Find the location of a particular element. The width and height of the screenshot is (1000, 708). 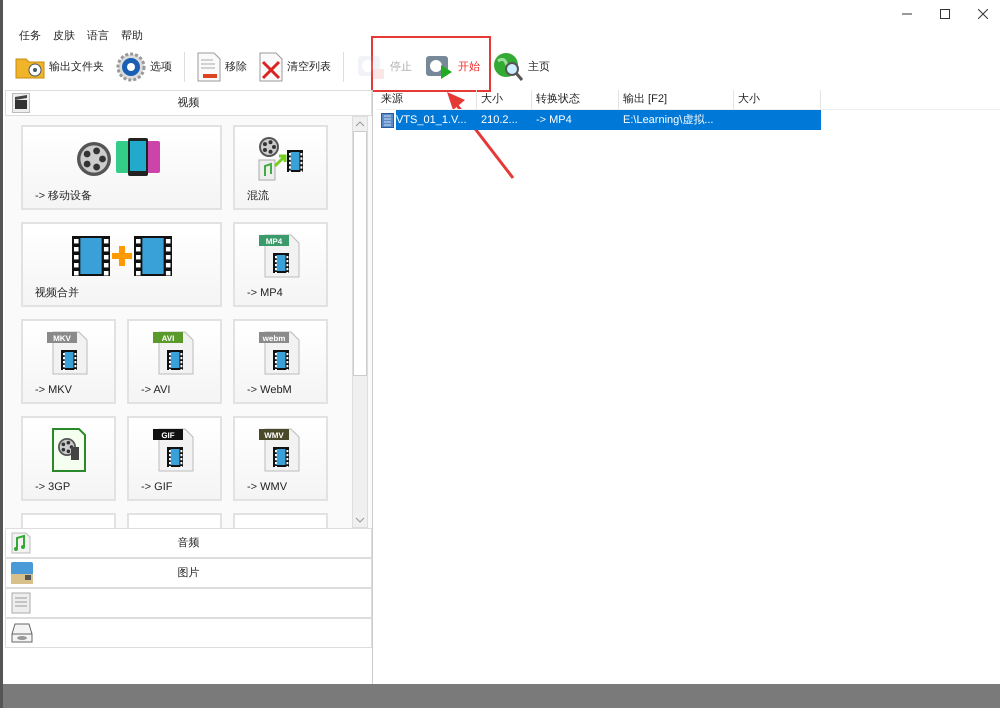

column-header: 输出 [F2] is located at coordinates (676, 99).